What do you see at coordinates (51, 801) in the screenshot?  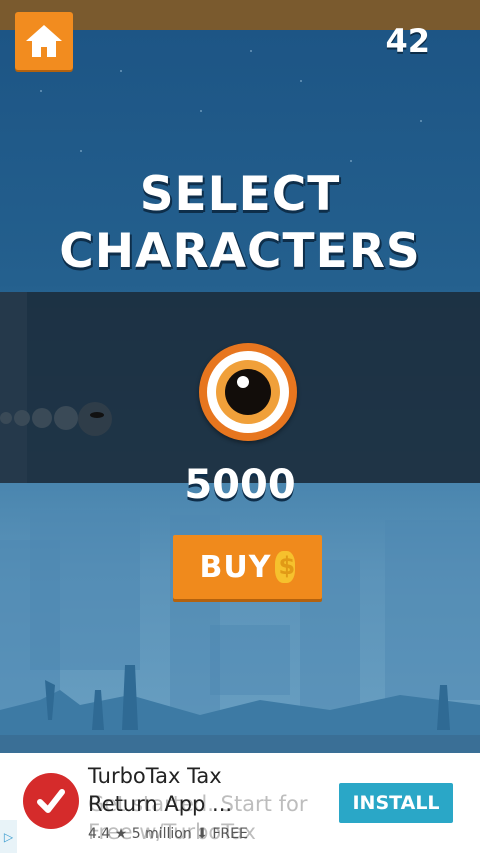 I see `ad-logo-checkmark-icon` at bounding box center [51, 801].